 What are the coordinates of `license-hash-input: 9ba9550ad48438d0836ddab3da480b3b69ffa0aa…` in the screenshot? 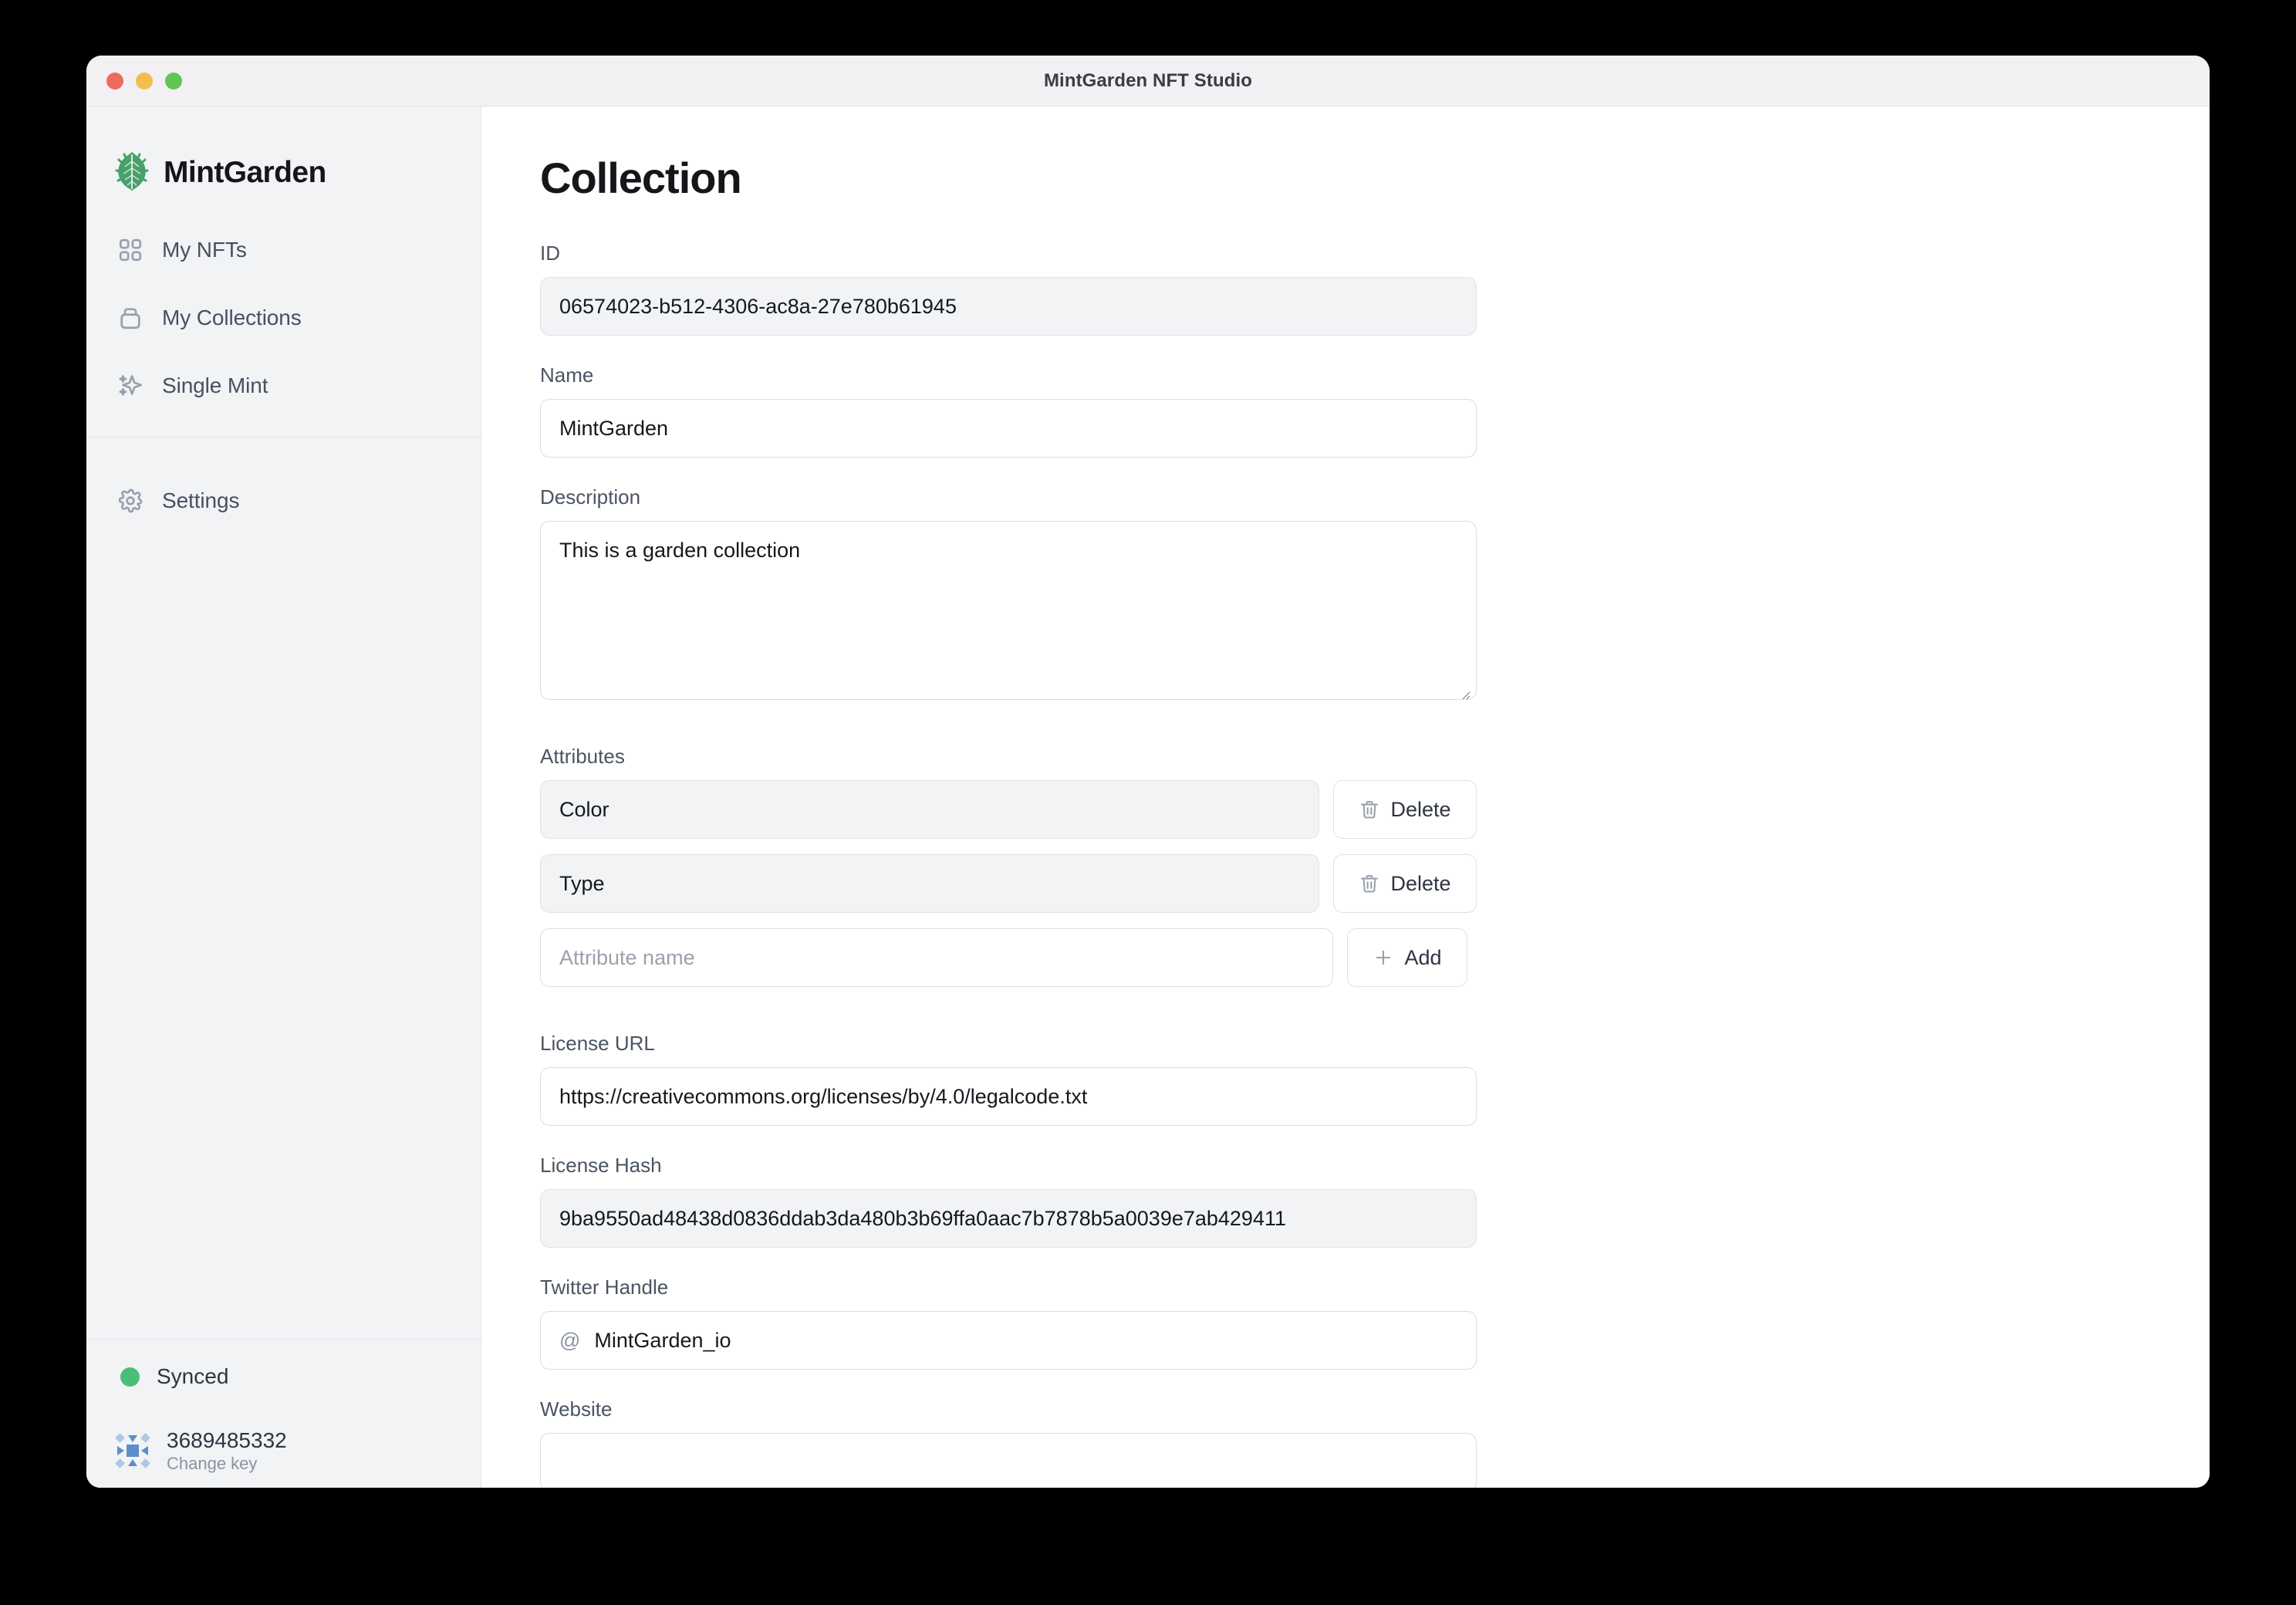 It's located at (1008, 1218).